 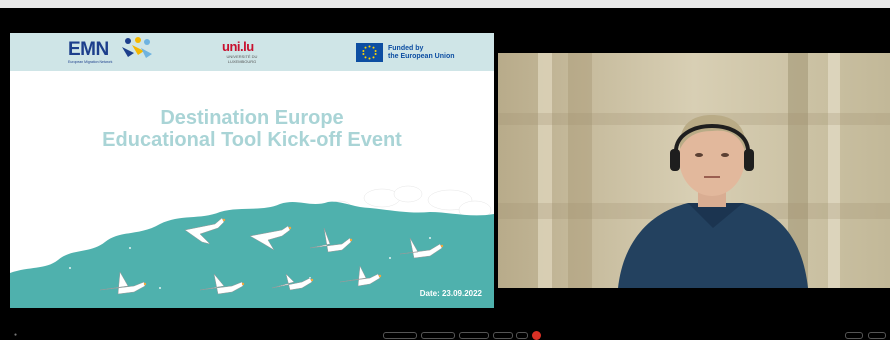 What do you see at coordinates (88, 49) in the screenshot?
I see `emn-logo-text: EMN` at bounding box center [88, 49].